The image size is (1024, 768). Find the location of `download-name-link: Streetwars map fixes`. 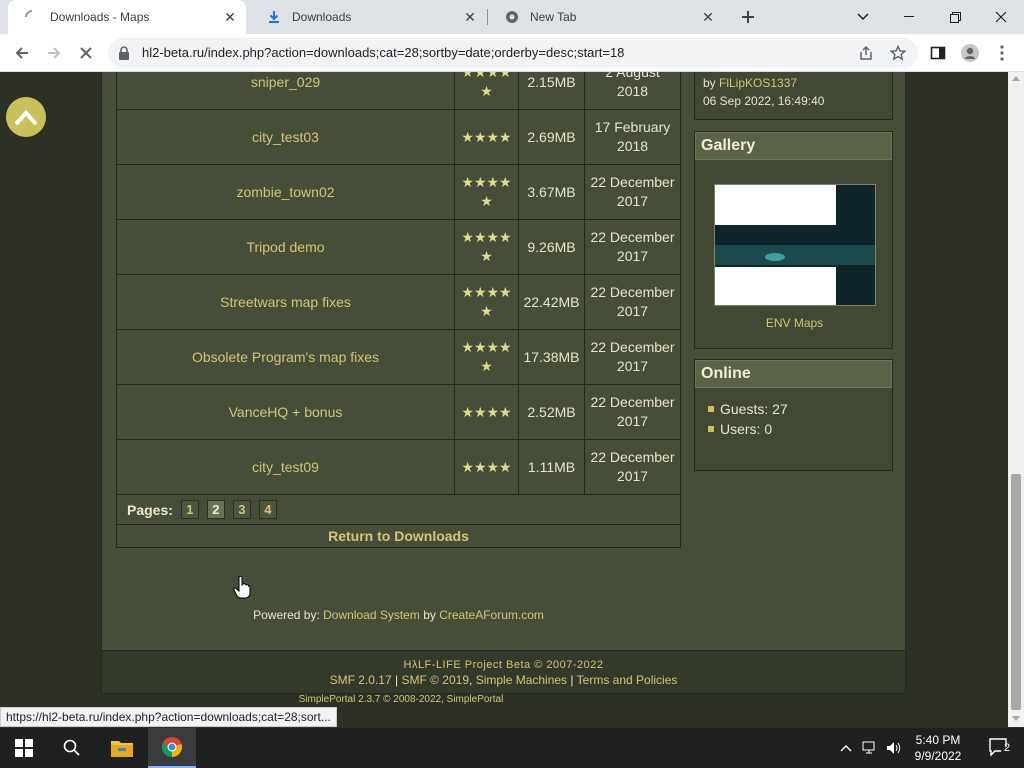

download-name-link: Streetwars map fixes is located at coordinates (285, 302).